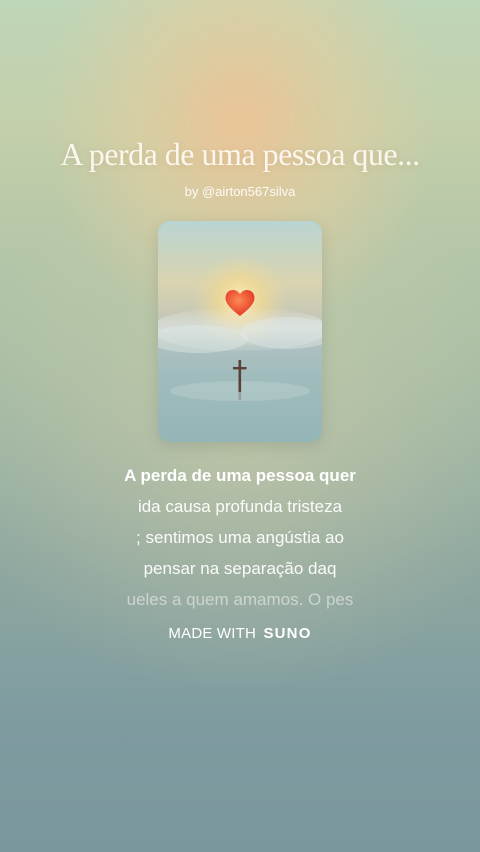  Describe the element at coordinates (240, 191) in the screenshot. I see `artist-byline: by @airton567silva` at that location.